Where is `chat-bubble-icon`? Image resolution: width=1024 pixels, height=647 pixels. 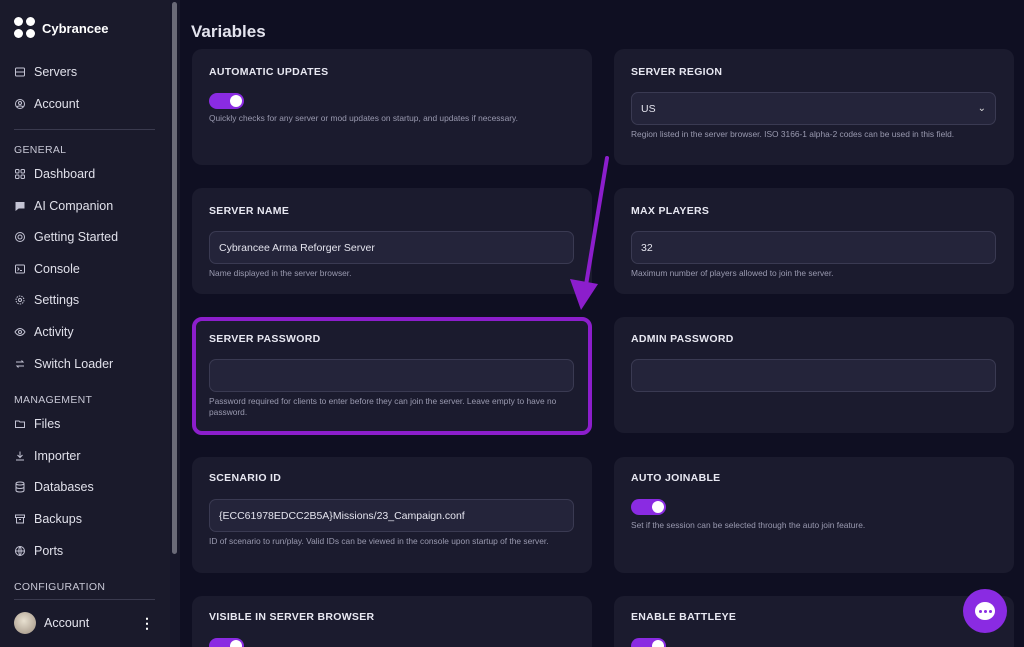 chat-bubble-icon is located at coordinates (985, 611).